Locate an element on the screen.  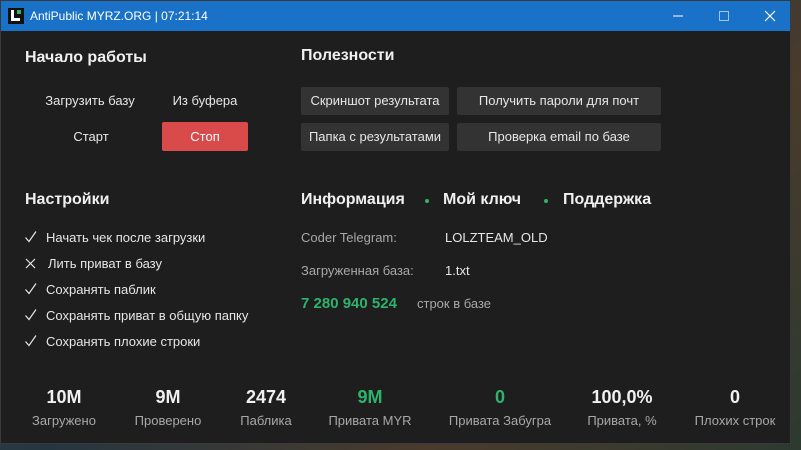
close-icon is located at coordinates (770, 16).